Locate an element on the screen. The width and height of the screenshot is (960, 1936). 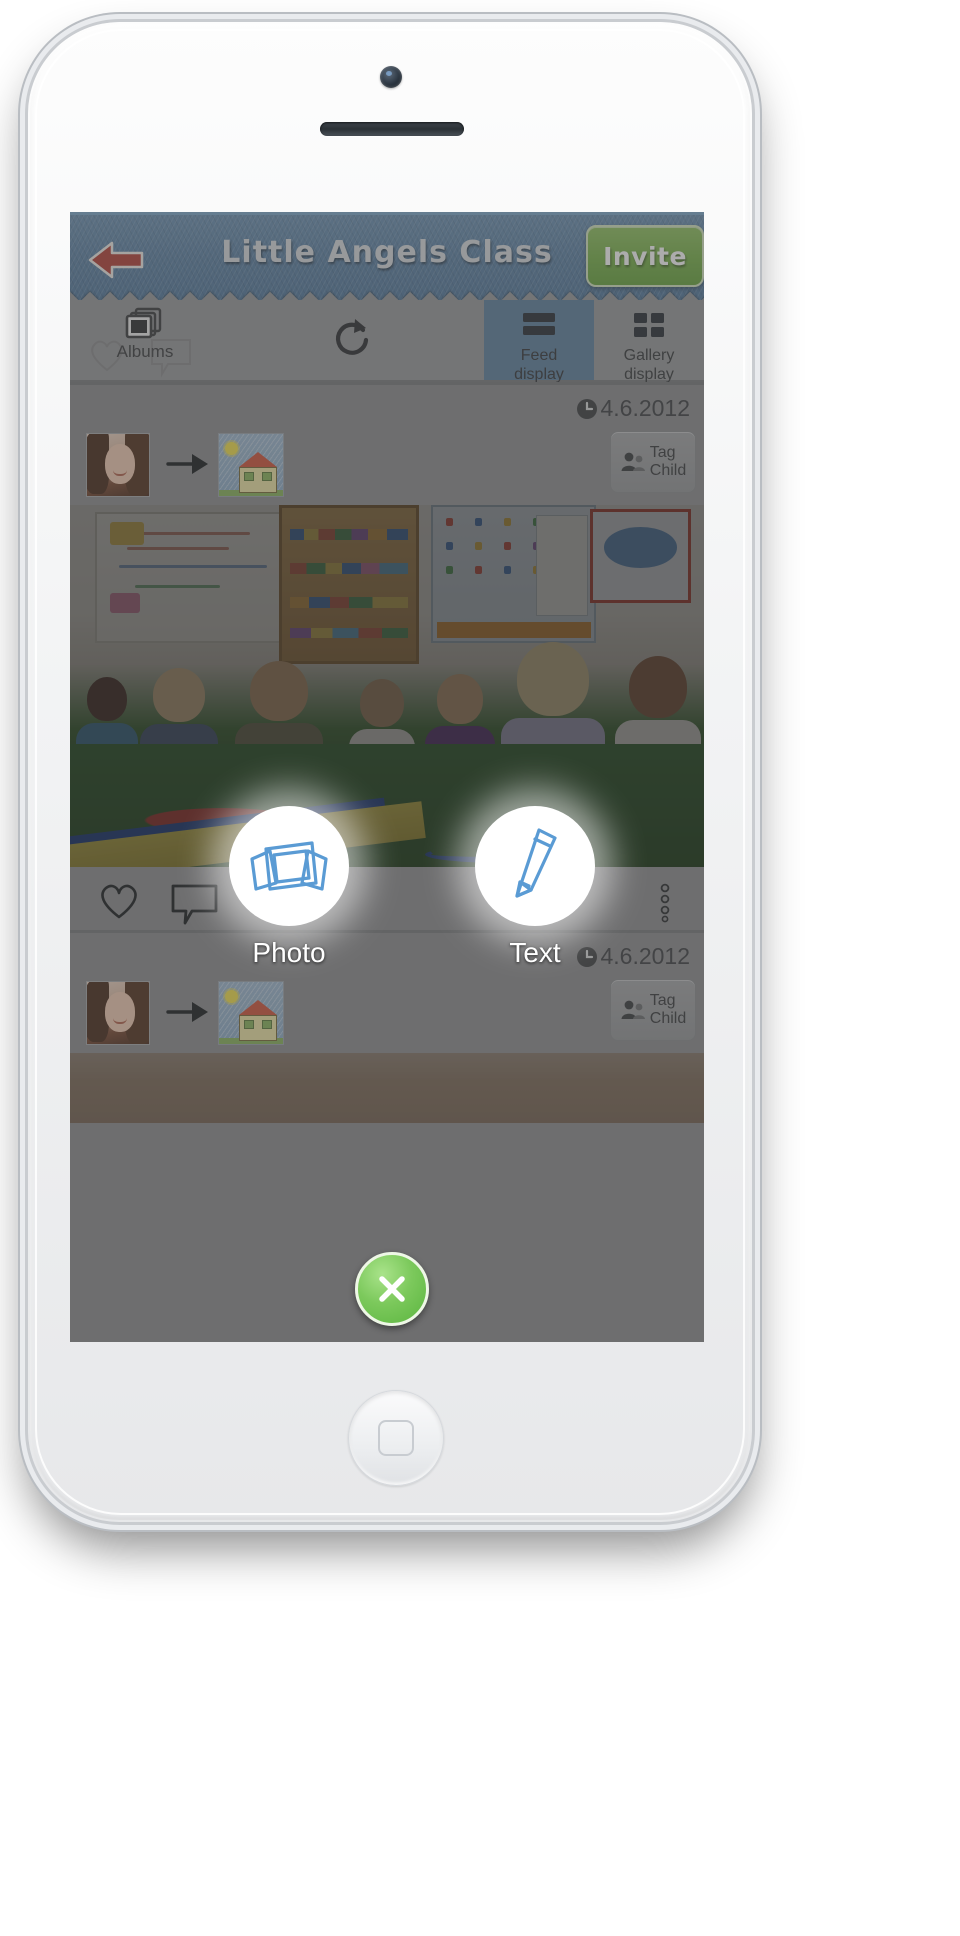
home-button is located at coordinates (396, 1438).